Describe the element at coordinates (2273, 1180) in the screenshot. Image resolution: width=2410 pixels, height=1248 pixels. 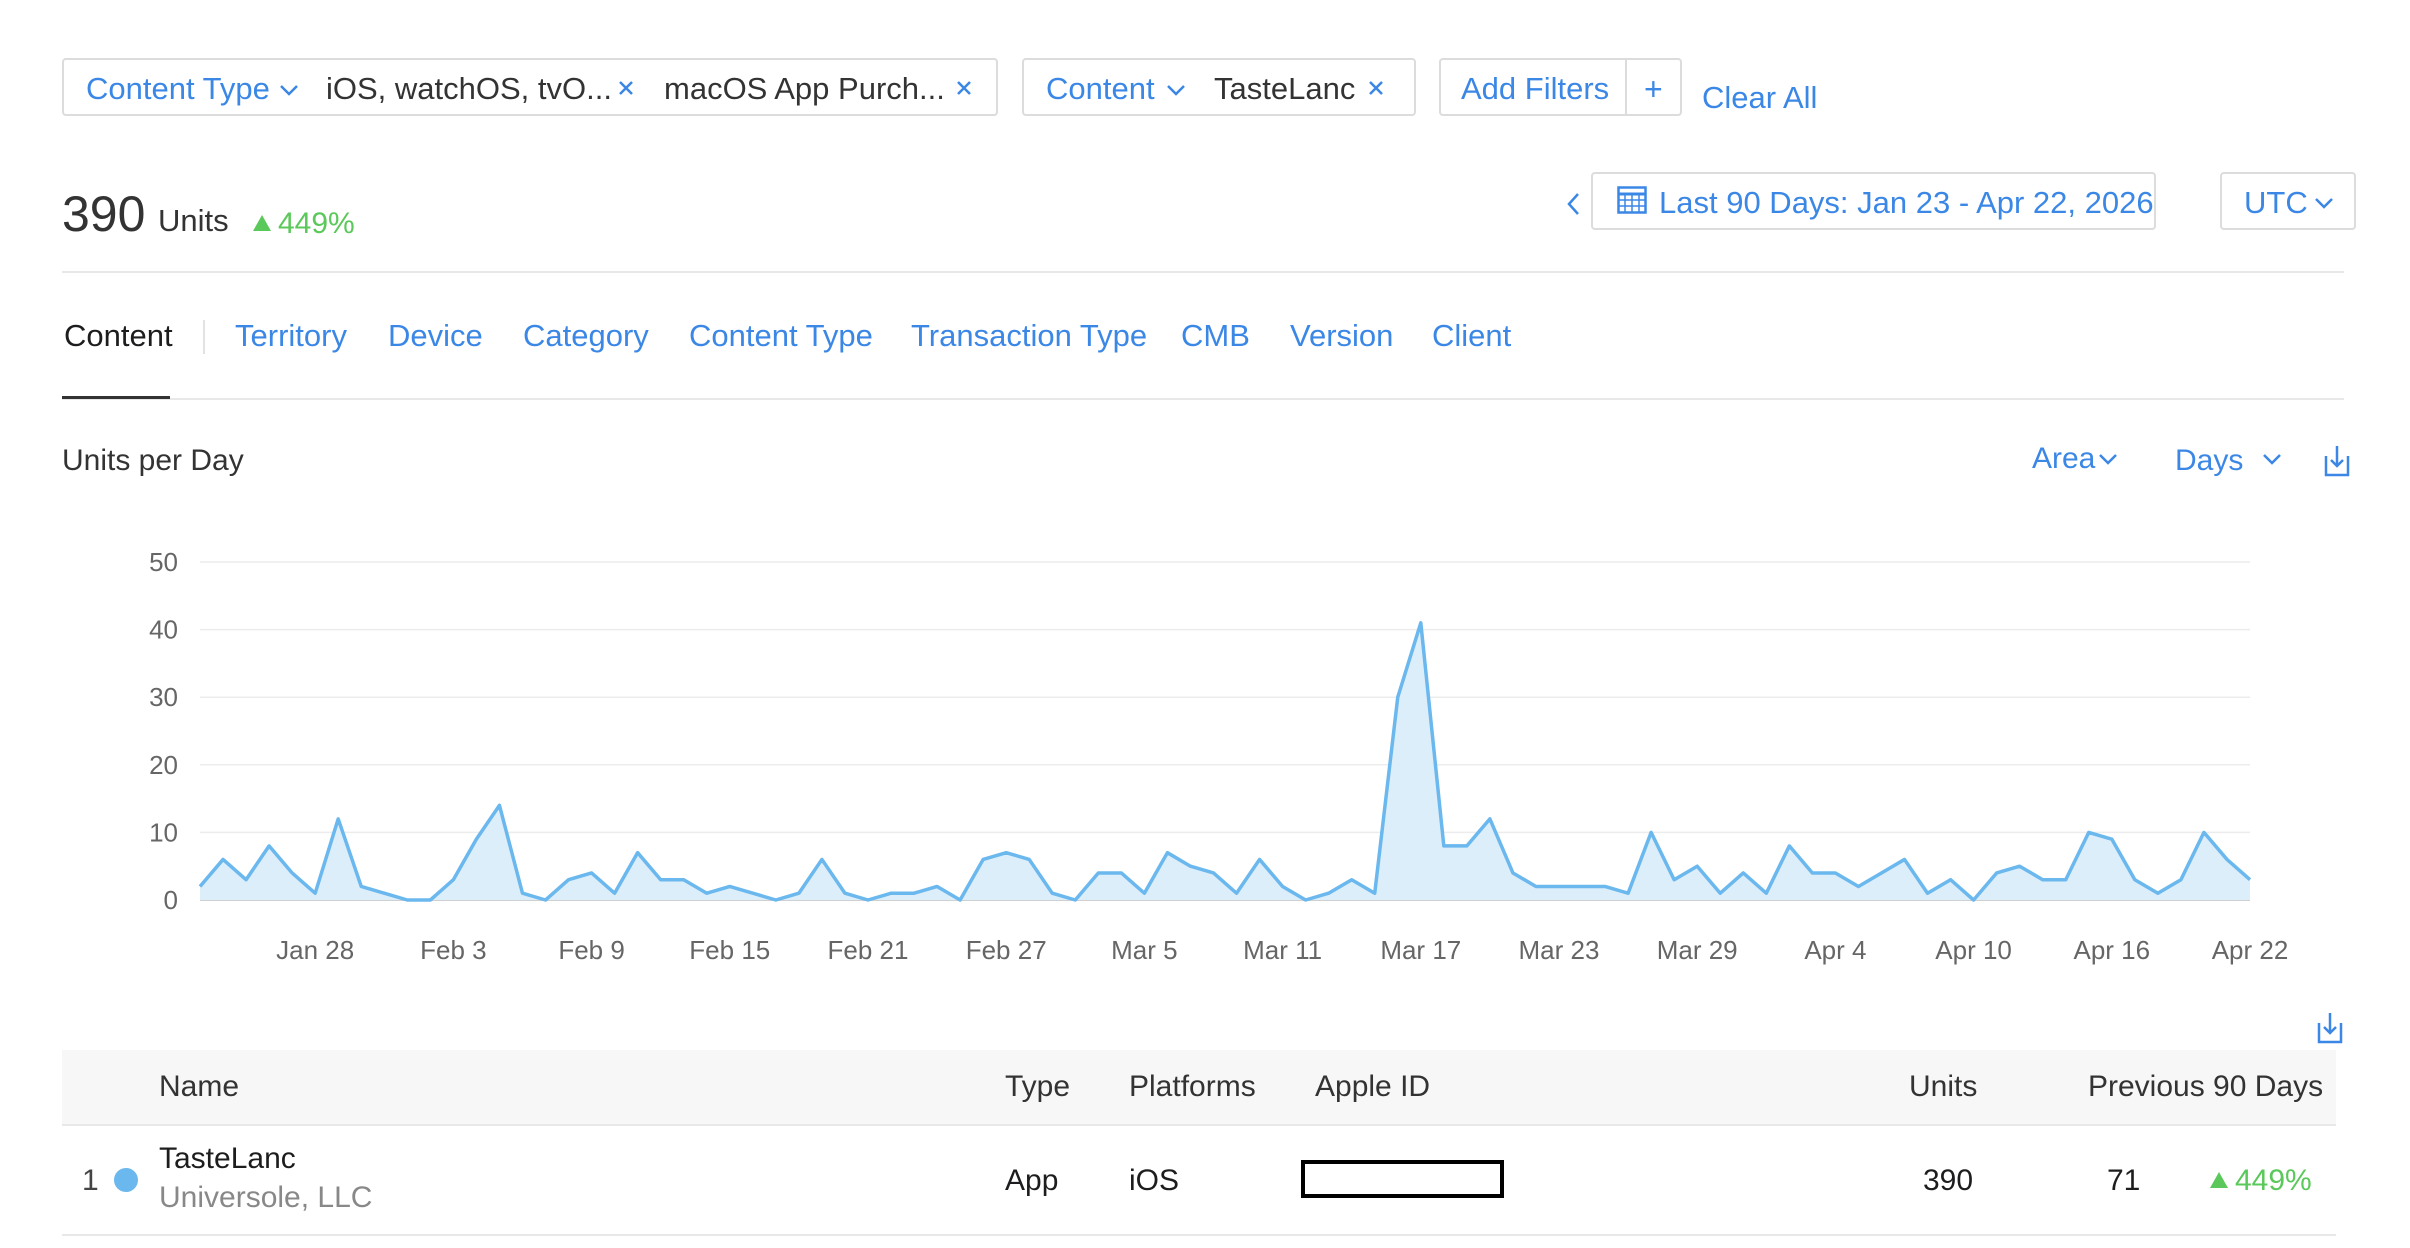
I see `row-change: 449%` at that location.